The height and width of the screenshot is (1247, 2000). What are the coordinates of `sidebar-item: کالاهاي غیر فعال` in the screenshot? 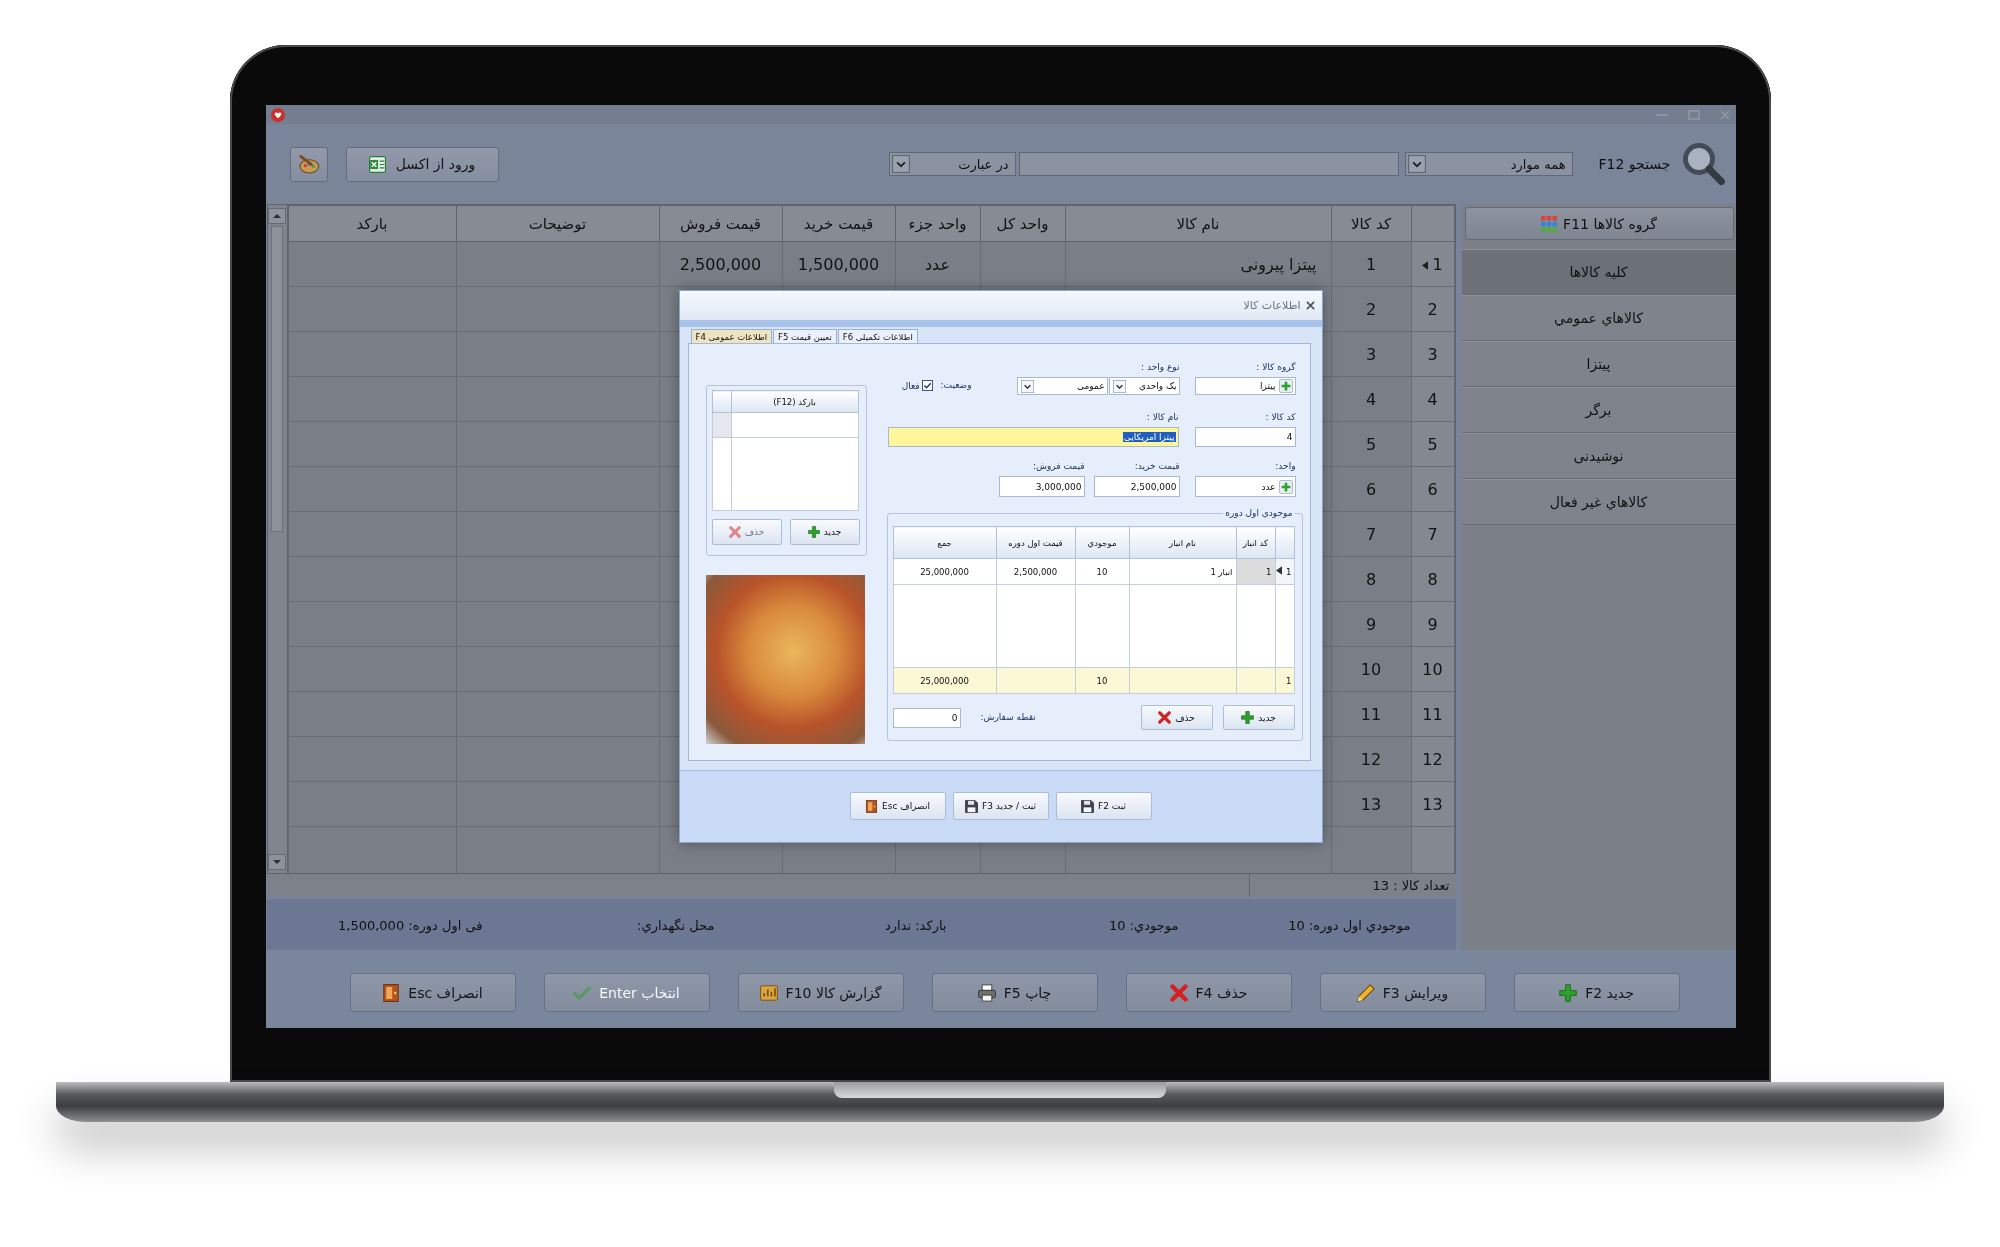 It's located at (1598, 502).